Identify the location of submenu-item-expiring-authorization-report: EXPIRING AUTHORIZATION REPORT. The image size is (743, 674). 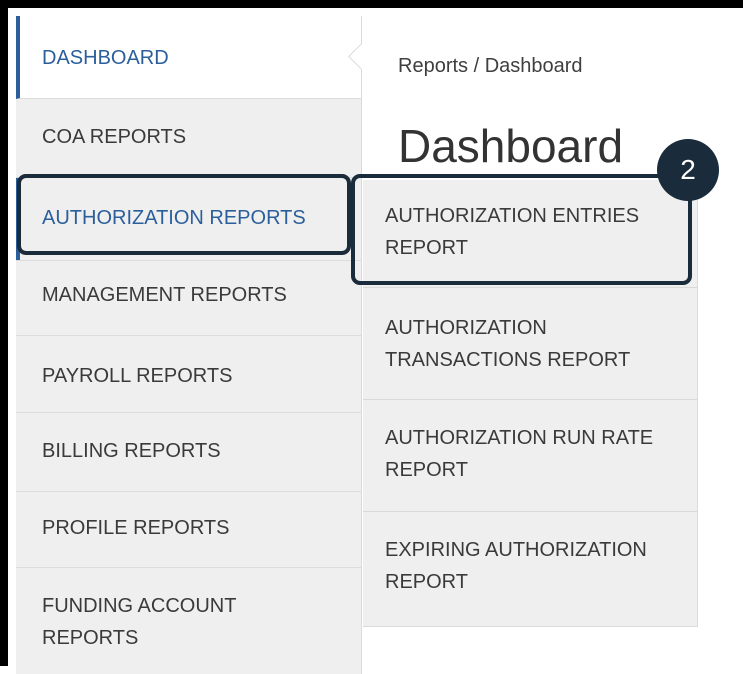
(530, 569).